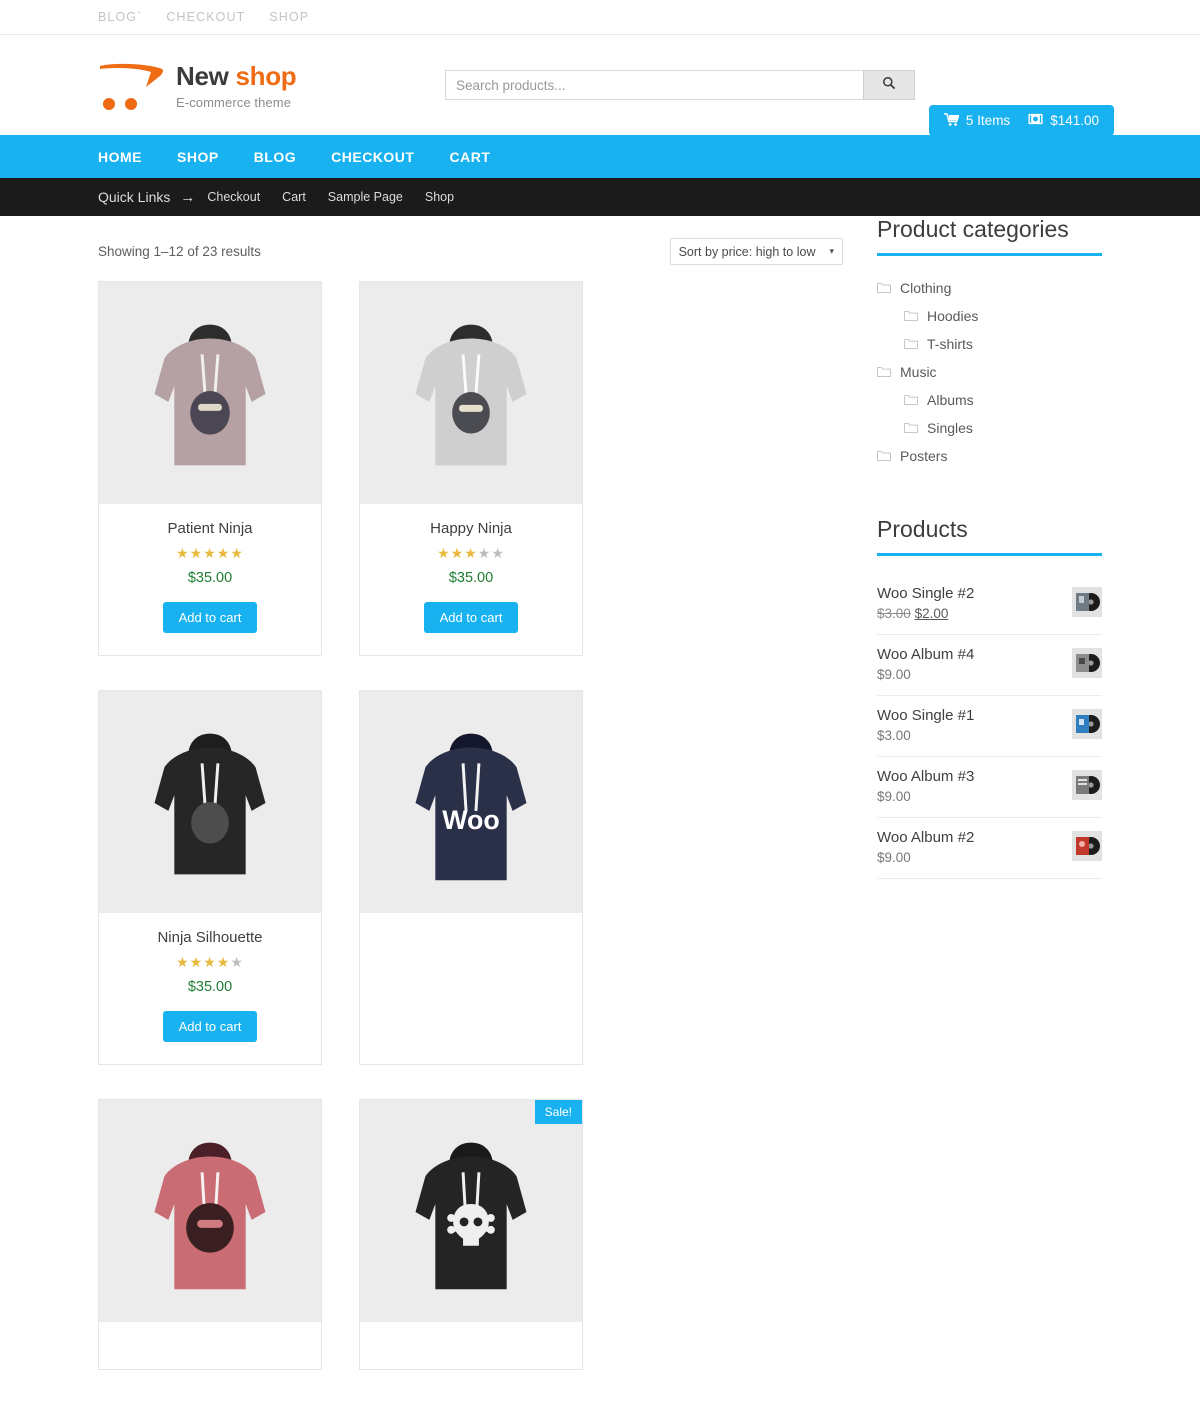  What do you see at coordinates (926, 715) in the screenshot?
I see `product-name: Woo Single #1` at bounding box center [926, 715].